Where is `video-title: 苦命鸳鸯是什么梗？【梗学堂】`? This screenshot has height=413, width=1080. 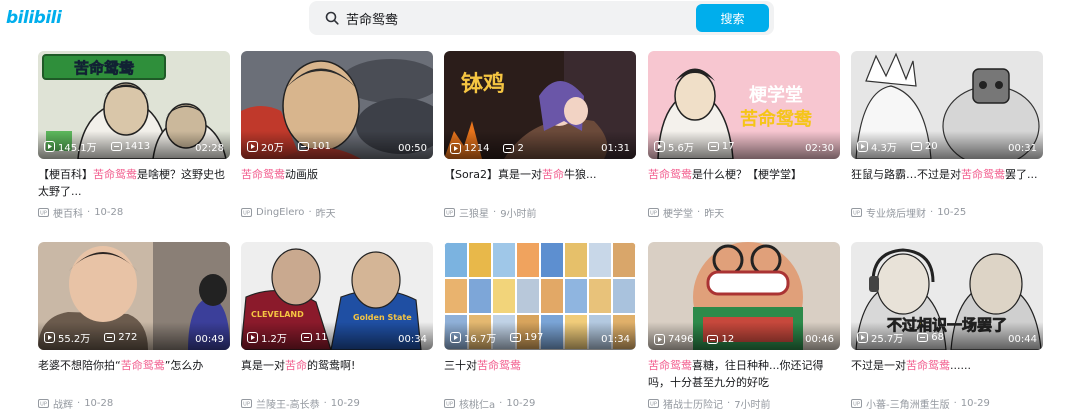 video-title: 苦命鸳鸯是什么梗？【梗学堂】 is located at coordinates (744, 183).